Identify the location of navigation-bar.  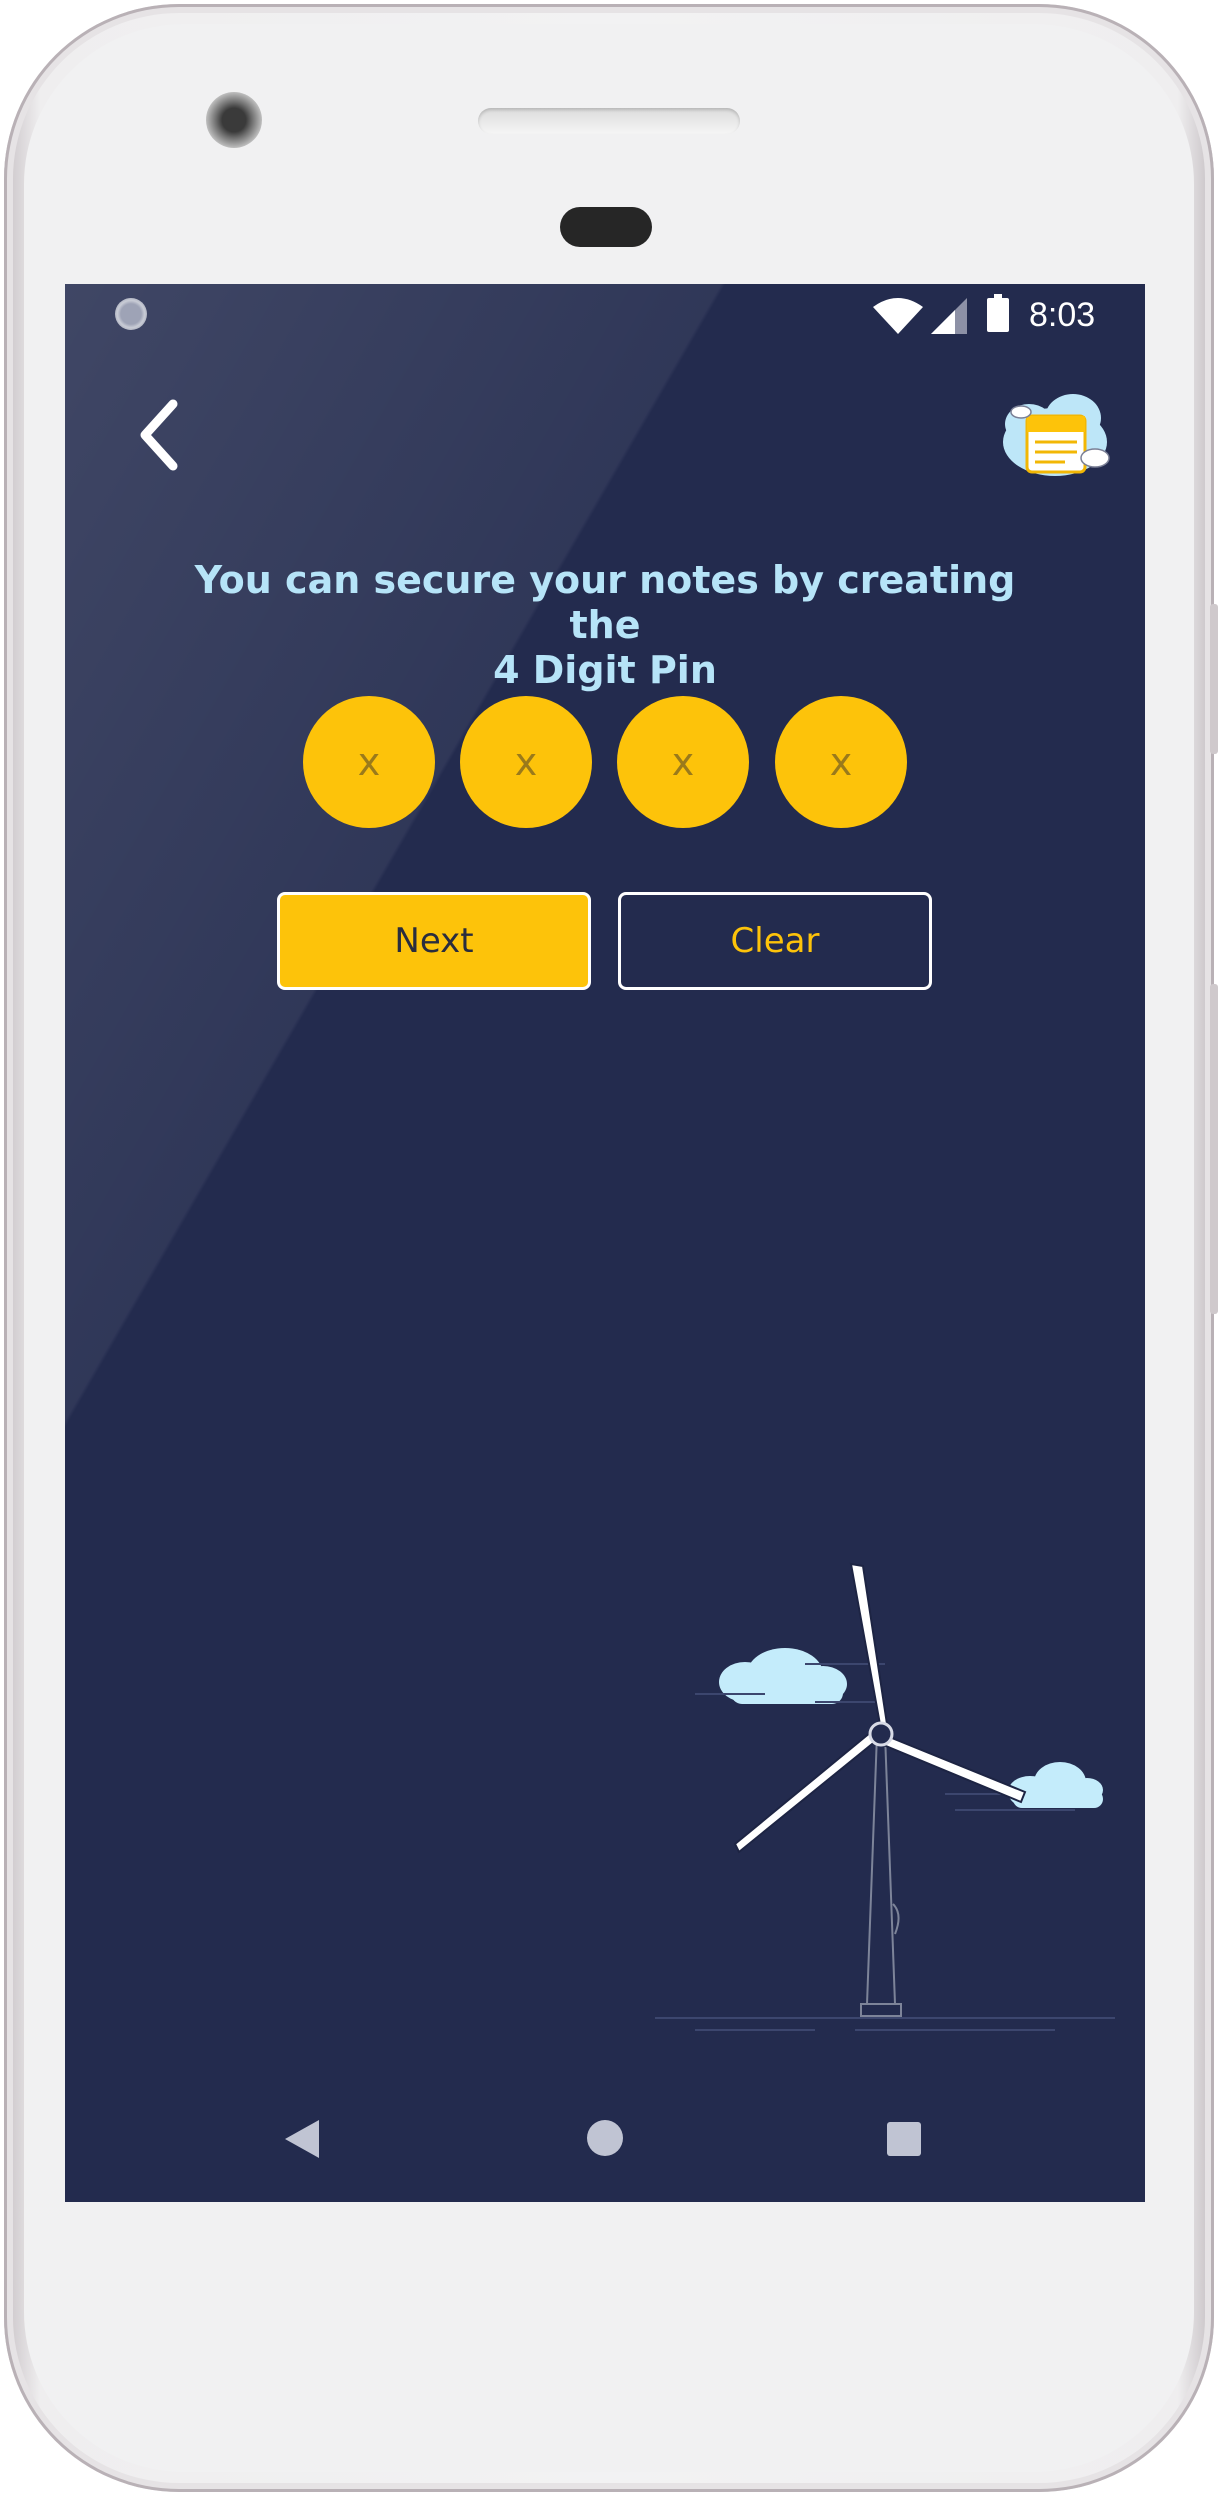
(605, 2148).